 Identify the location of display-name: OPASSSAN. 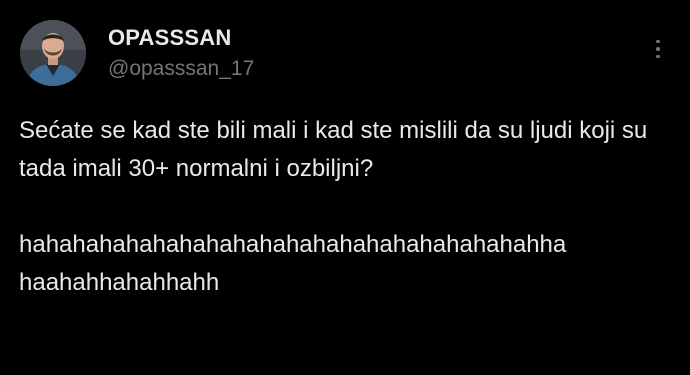
(169, 38).